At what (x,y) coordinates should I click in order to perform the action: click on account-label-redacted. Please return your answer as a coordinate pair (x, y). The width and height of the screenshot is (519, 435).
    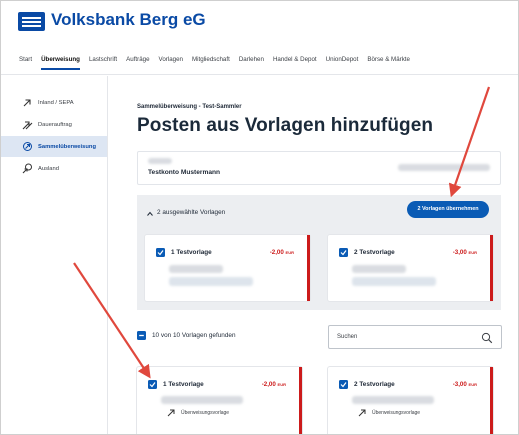
    Looking at the image, I should click on (160, 161).